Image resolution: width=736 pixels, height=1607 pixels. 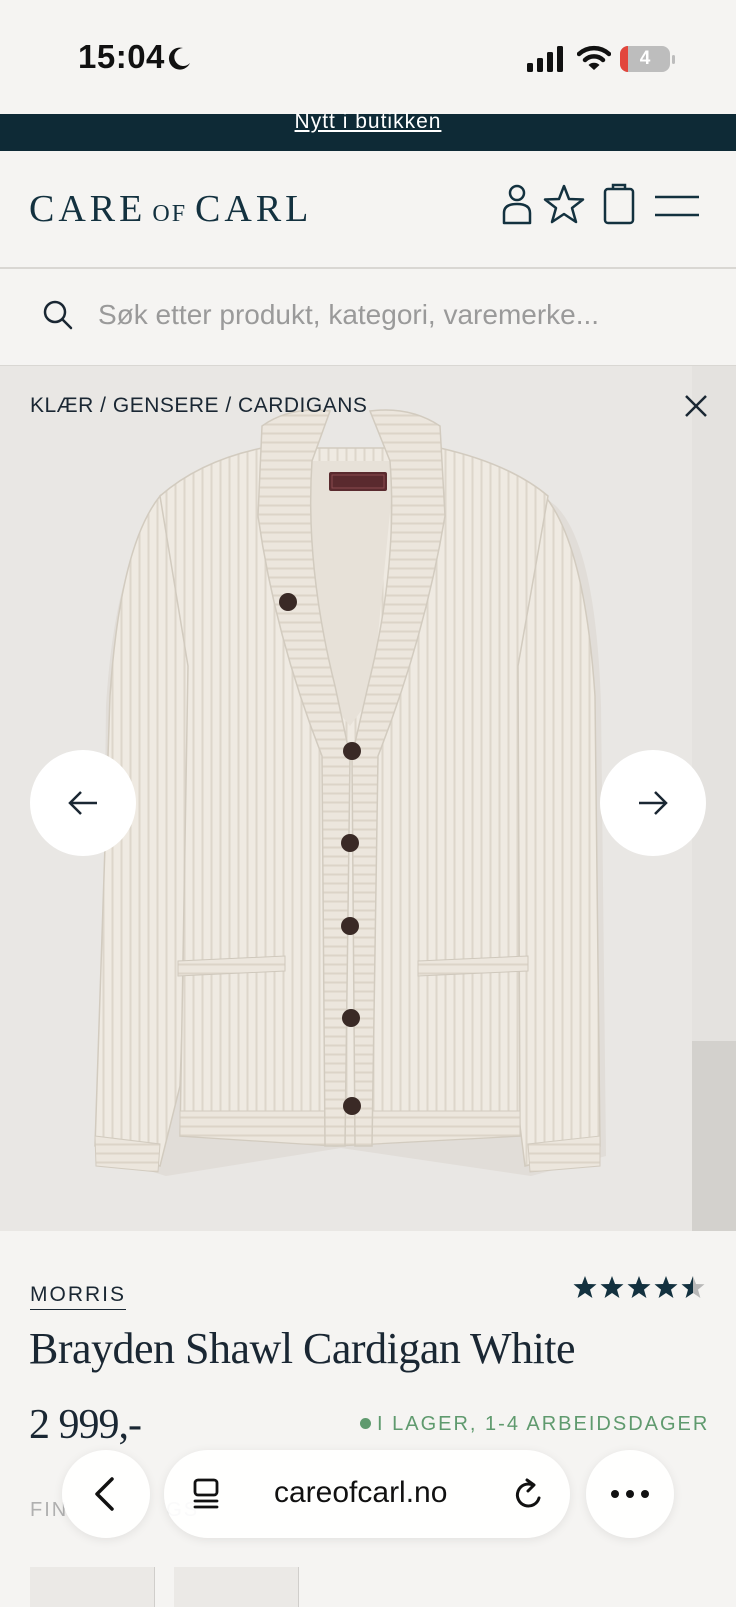 What do you see at coordinates (179, 58) in the screenshot?
I see `moon-icon` at bounding box center [179, 58].